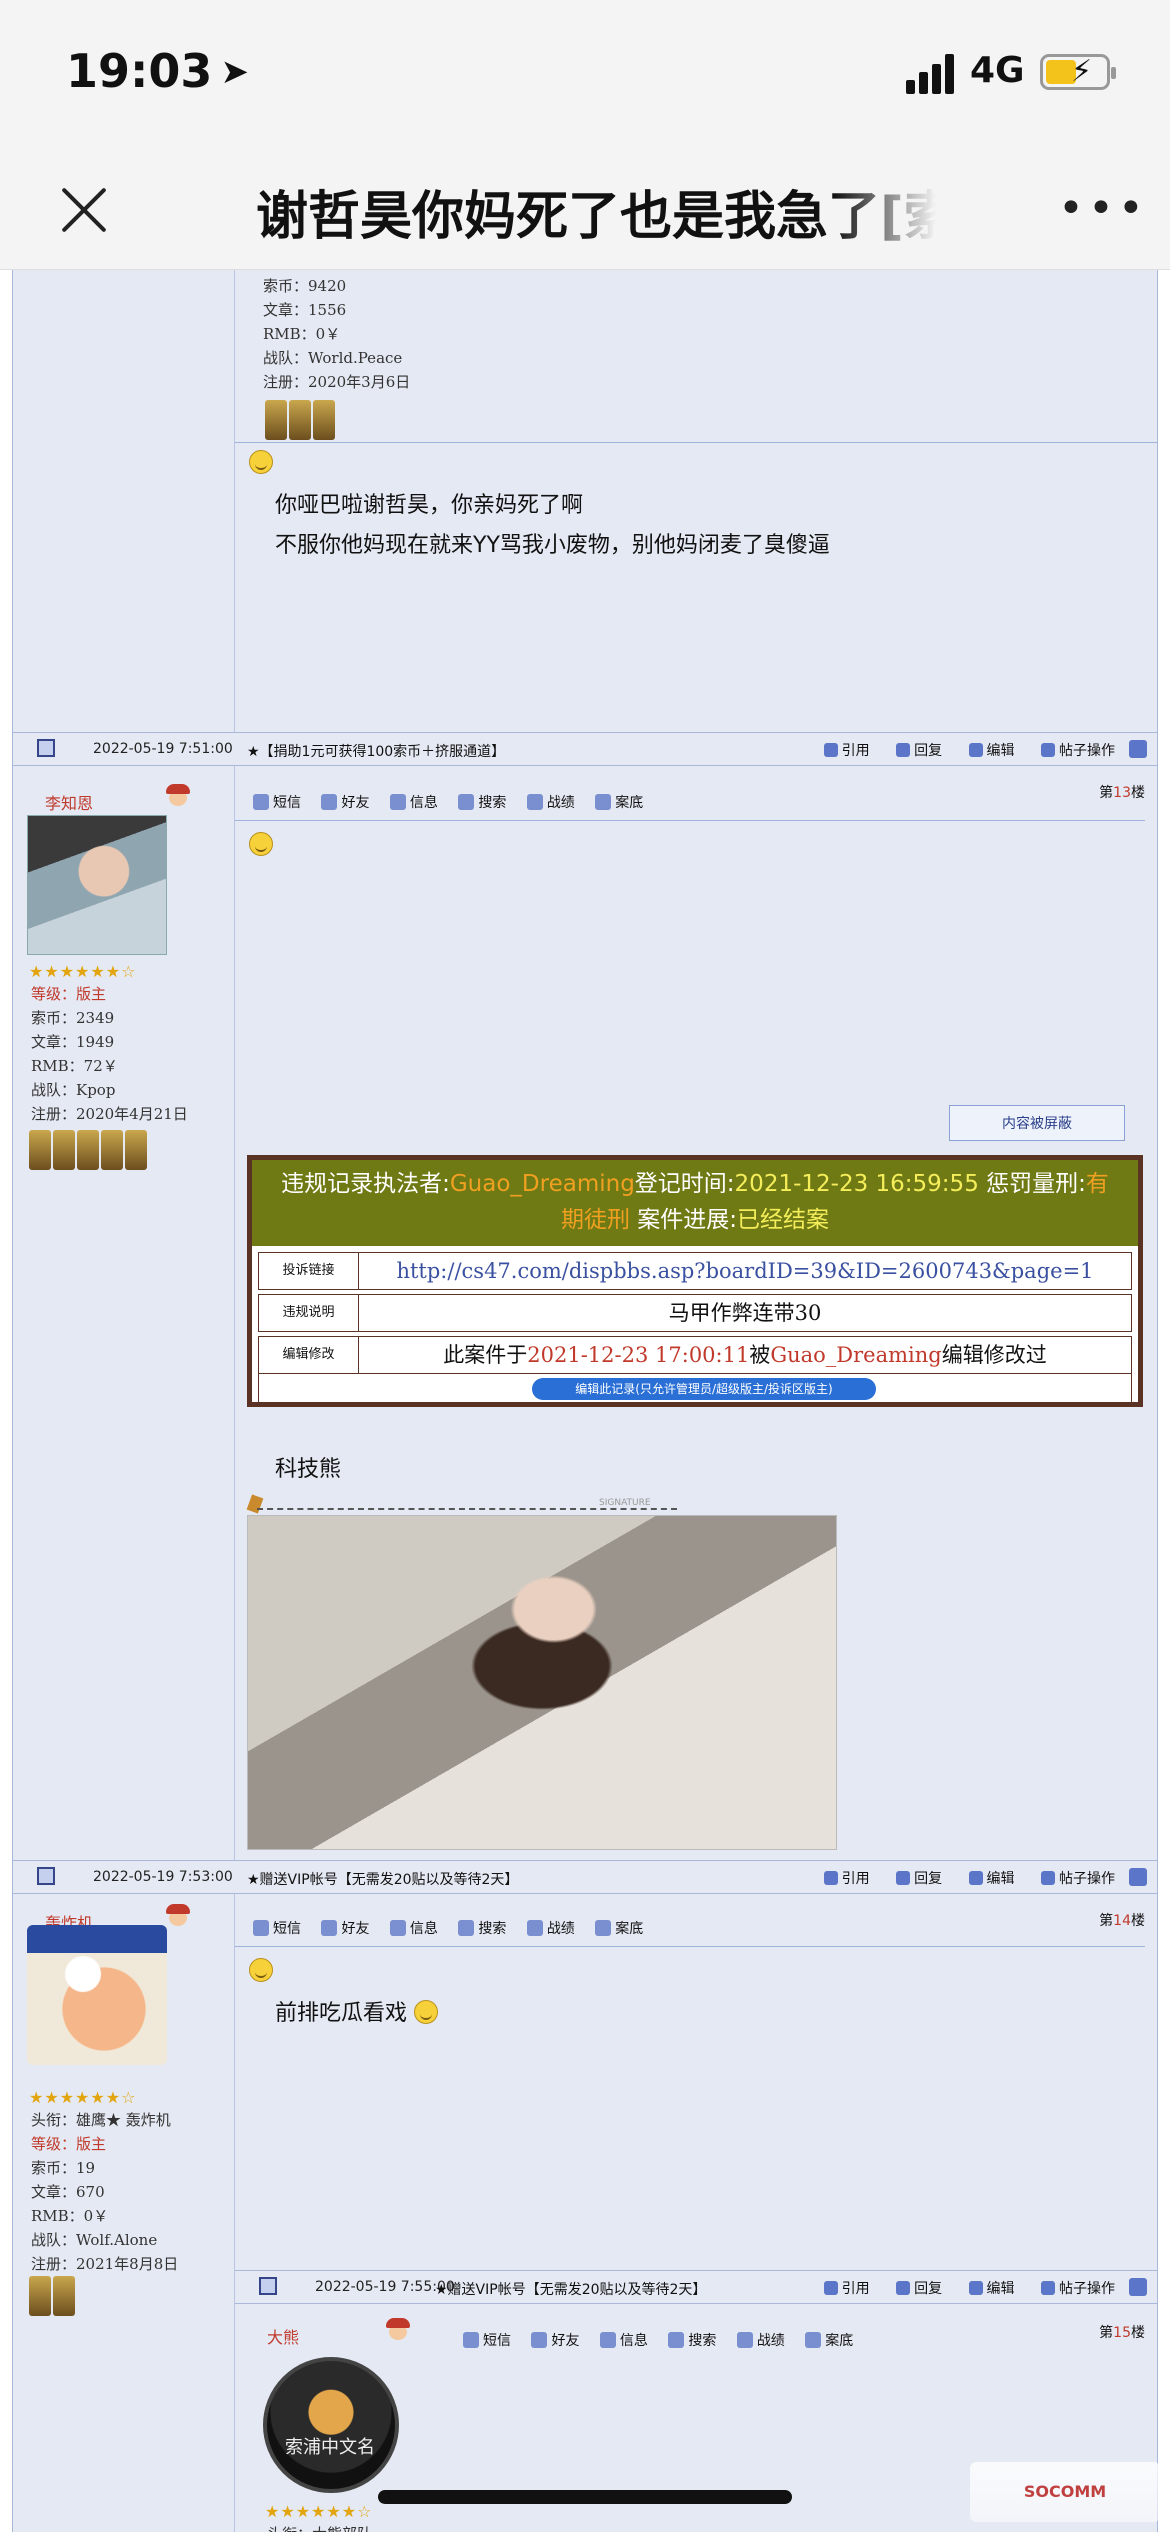  What do you see at coordinates (69, 2144) in the screenshot?
I see `level: 等级：版主` at bounding box center [69, 2144].